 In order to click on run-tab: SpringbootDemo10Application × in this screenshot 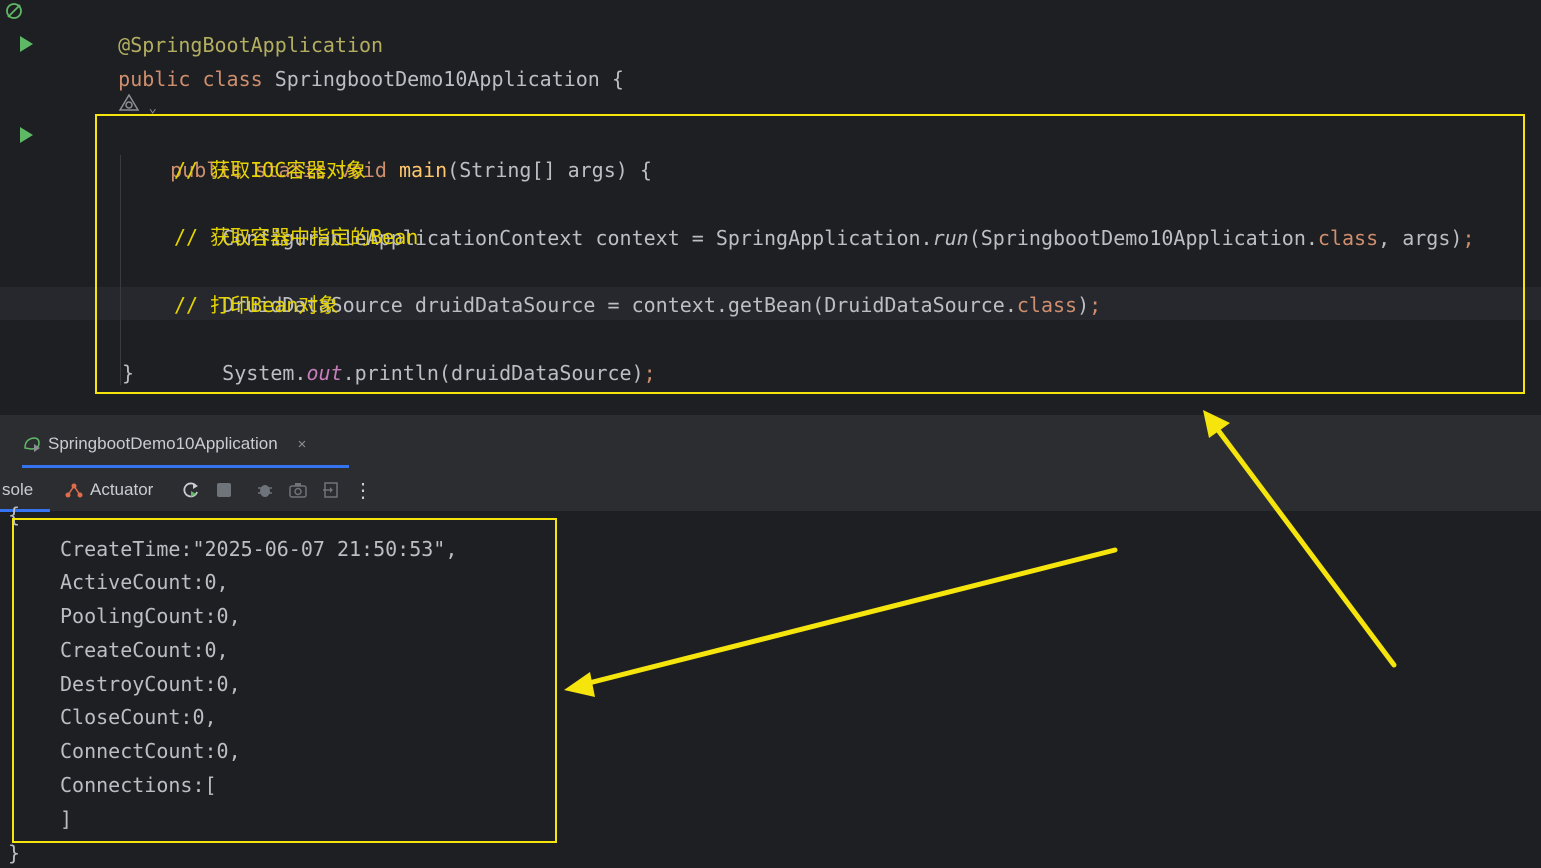, I will do `click(164, 444)`.